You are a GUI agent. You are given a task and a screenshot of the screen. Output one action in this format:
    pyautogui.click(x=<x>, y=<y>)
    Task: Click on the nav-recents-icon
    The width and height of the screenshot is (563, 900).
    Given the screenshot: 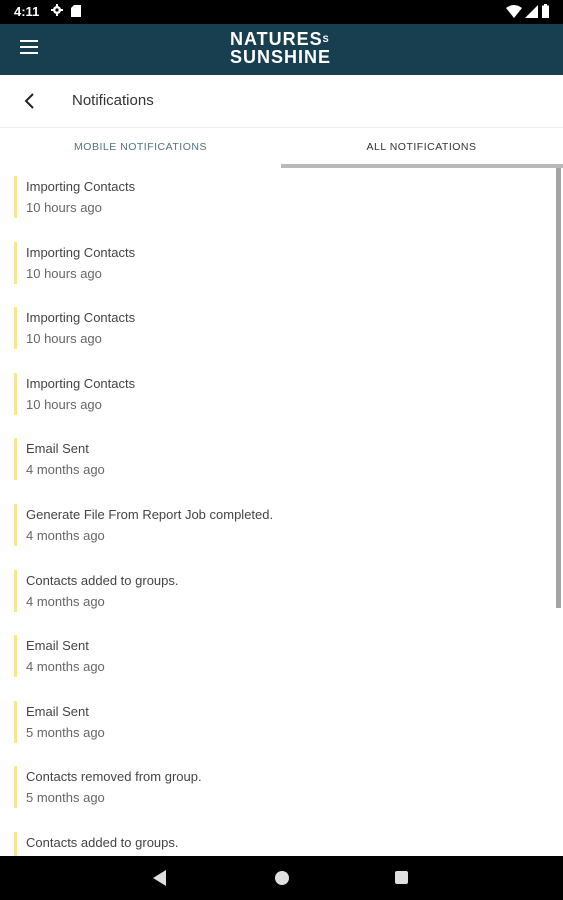 What is the action you would take?
    pyautogui.click(x=401, y=877)
    